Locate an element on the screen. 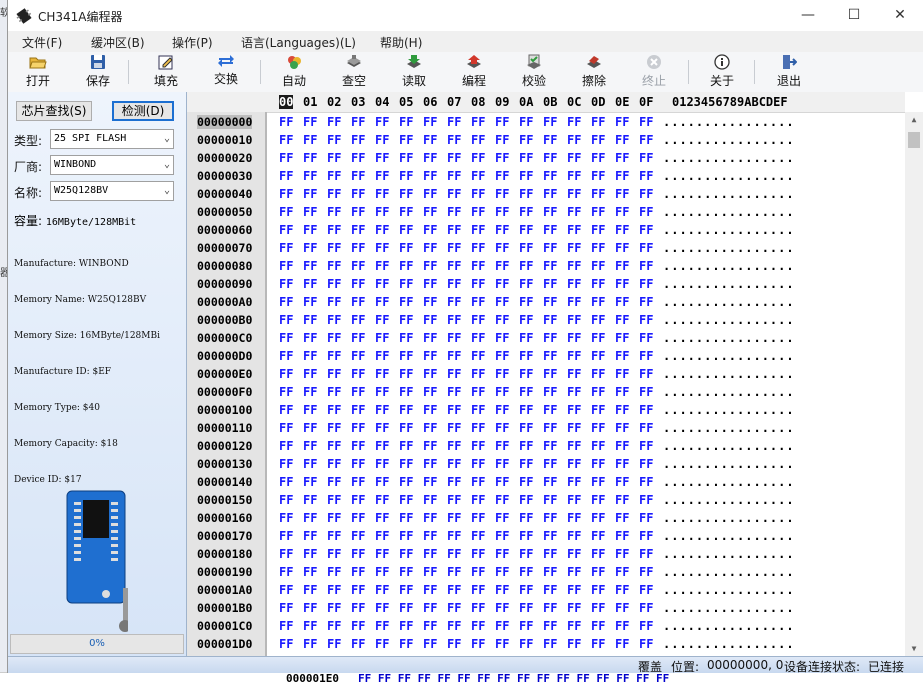 The image size is (923, 684). name-select: W25Q128BV ⌄ is located at coordinates (112, 191).